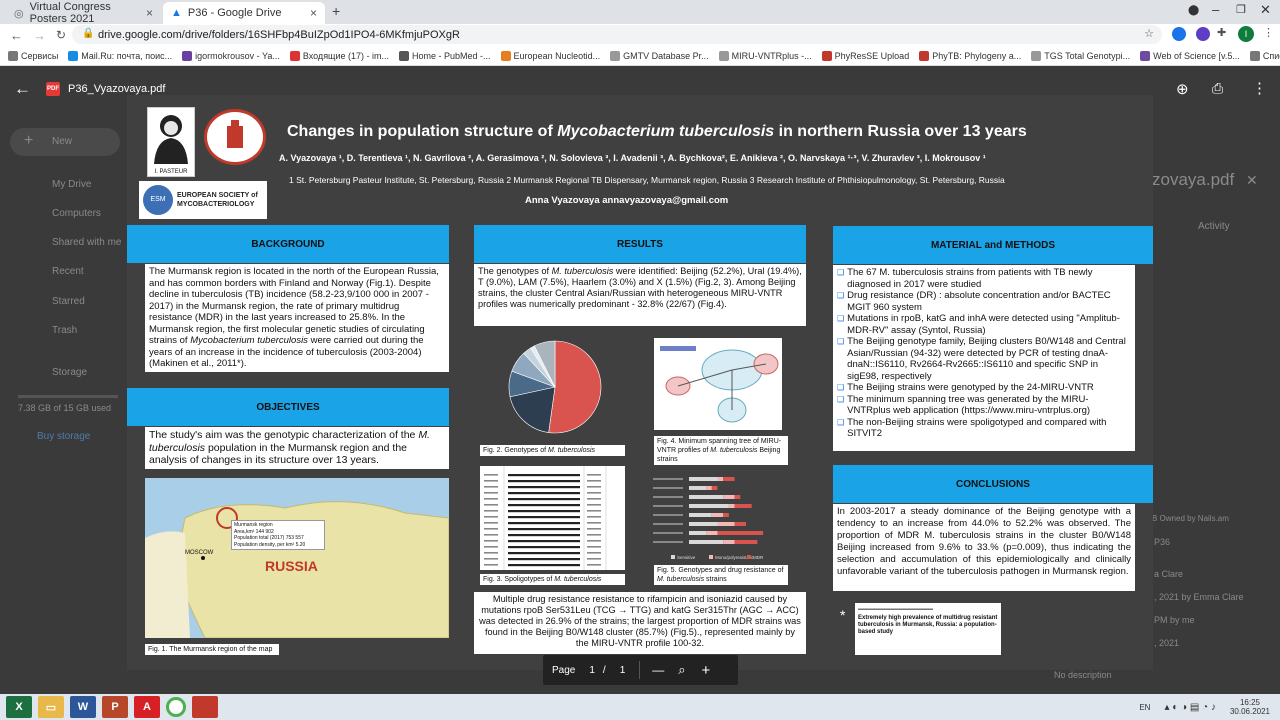 The height and width of the screenshot is (720, 1280). Describe the element at coordinates (1268, 32) in the screenshot. I see `menu-kebab-icon: ⋮` at that location.